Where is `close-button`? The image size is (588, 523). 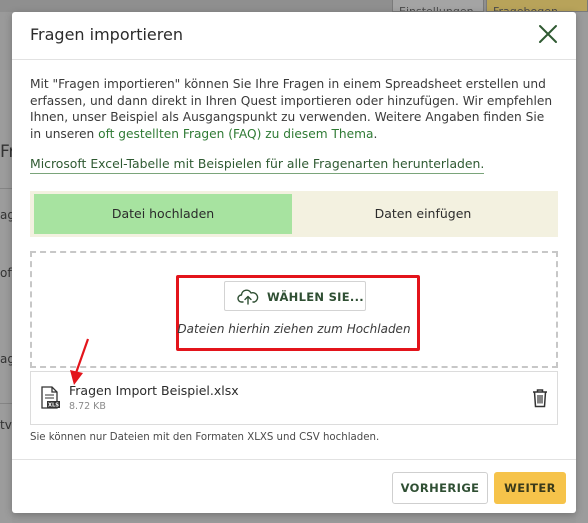 close-button is located at coordinates (548, 34).